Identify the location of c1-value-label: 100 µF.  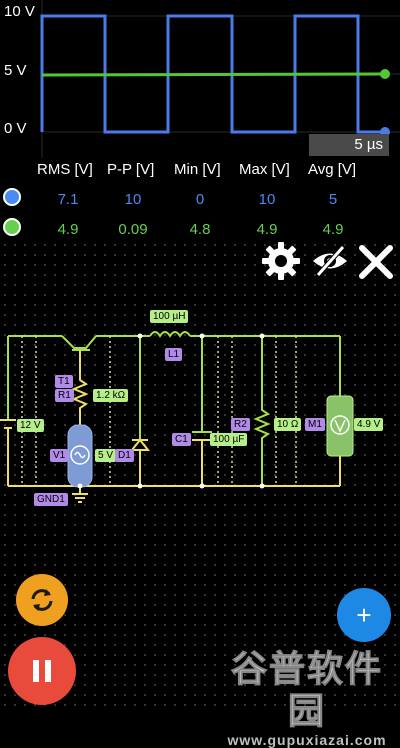
(229, 439).